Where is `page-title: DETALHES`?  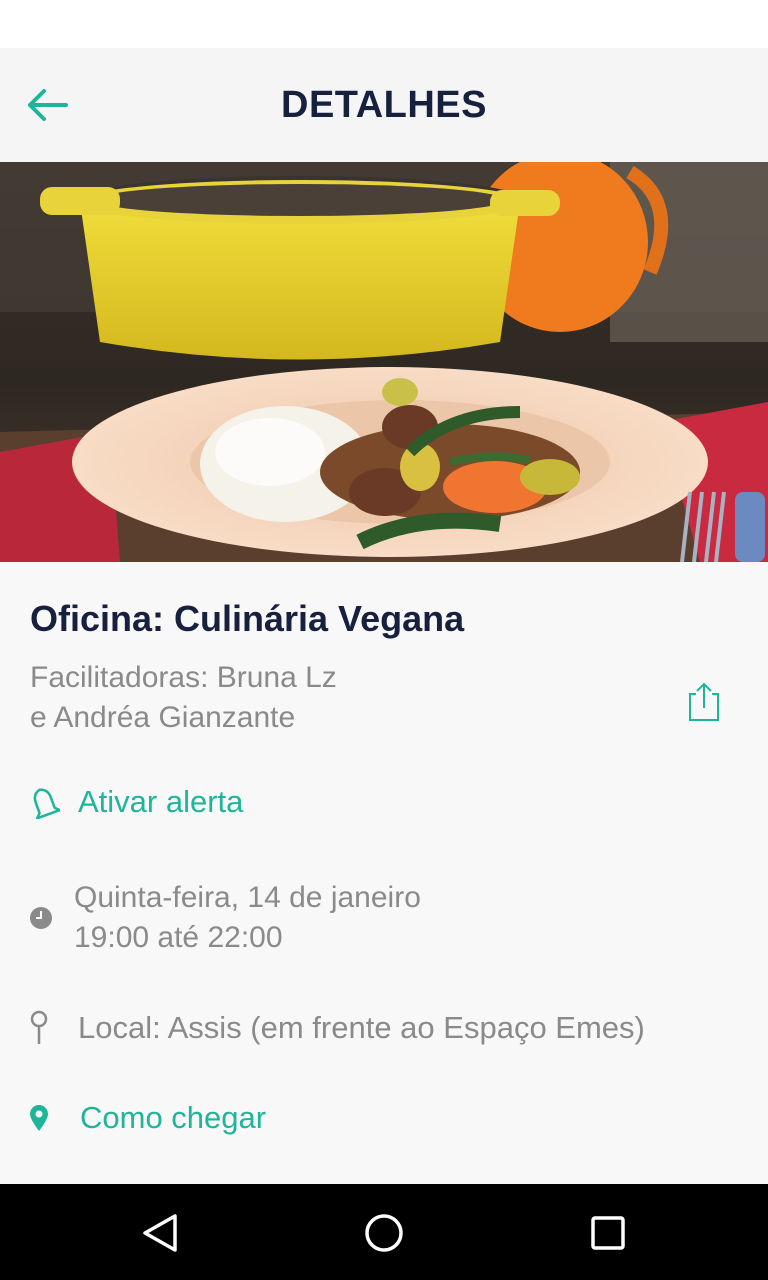 page-title: DETALHES is located at coordinates (384, 105).